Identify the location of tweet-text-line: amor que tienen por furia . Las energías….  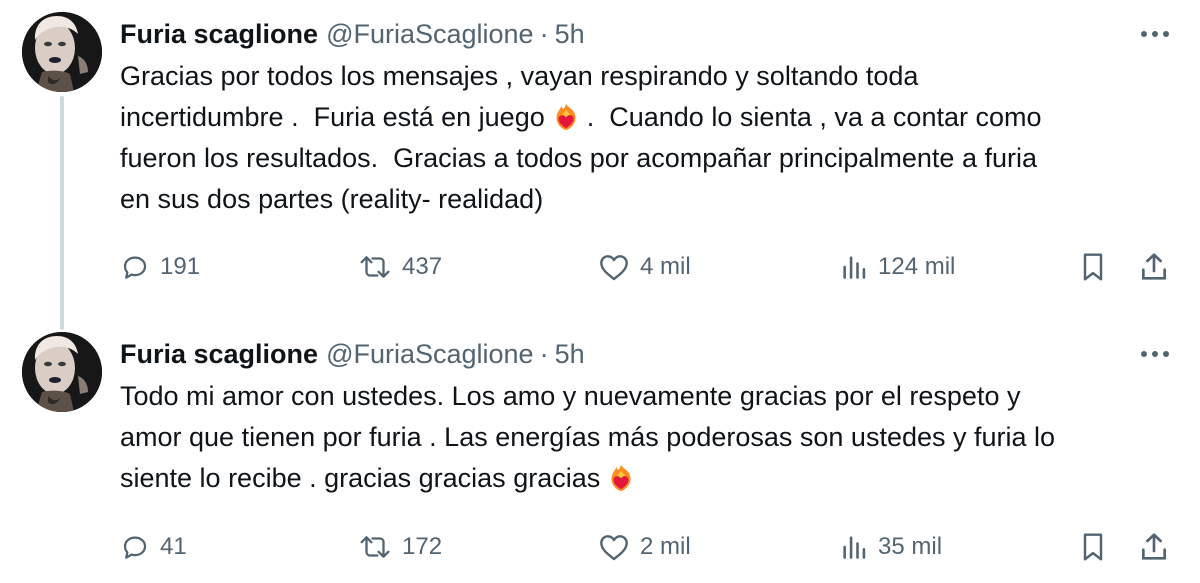
(588, 437).